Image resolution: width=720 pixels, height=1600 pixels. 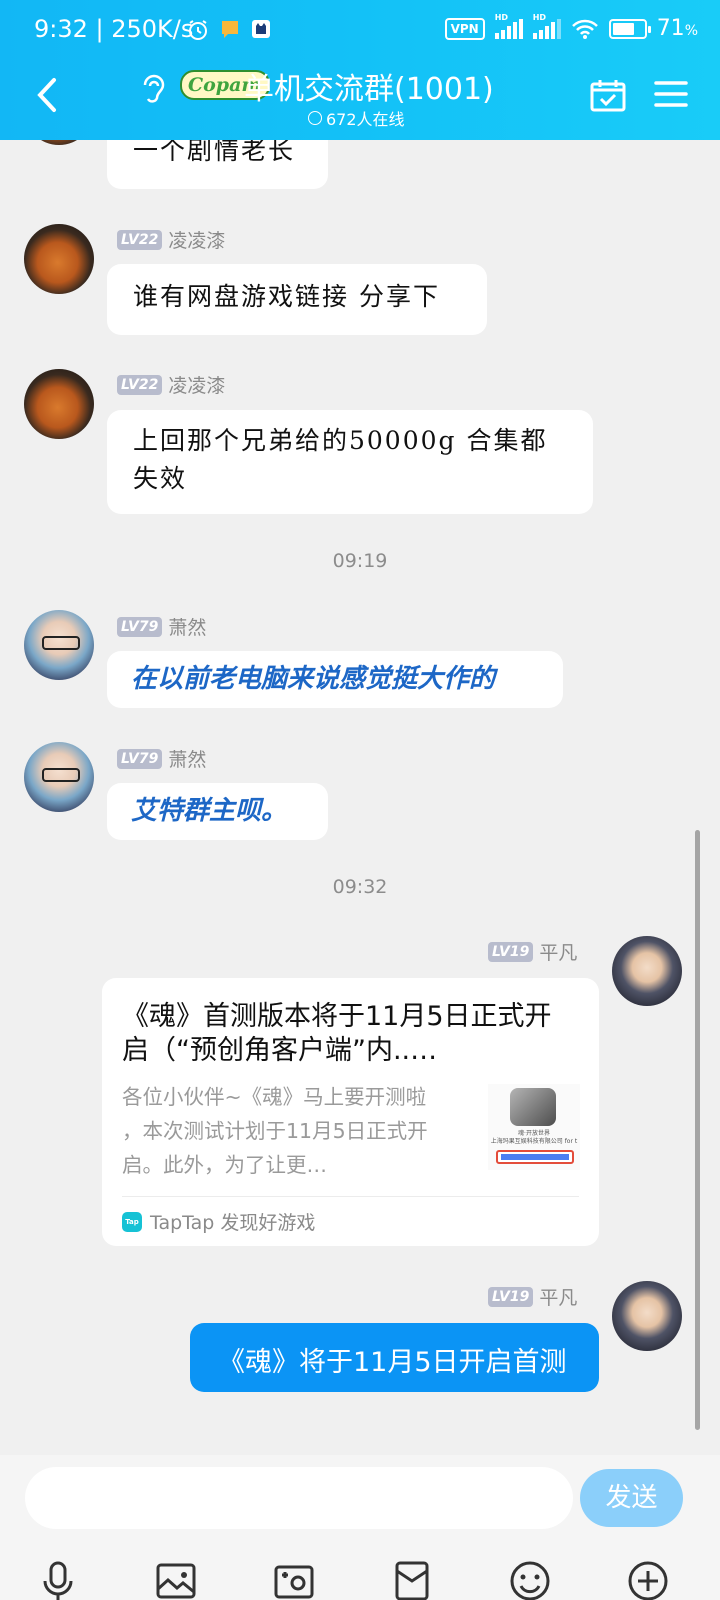 I want to click on menu-icon, so click(x=671, y=94).